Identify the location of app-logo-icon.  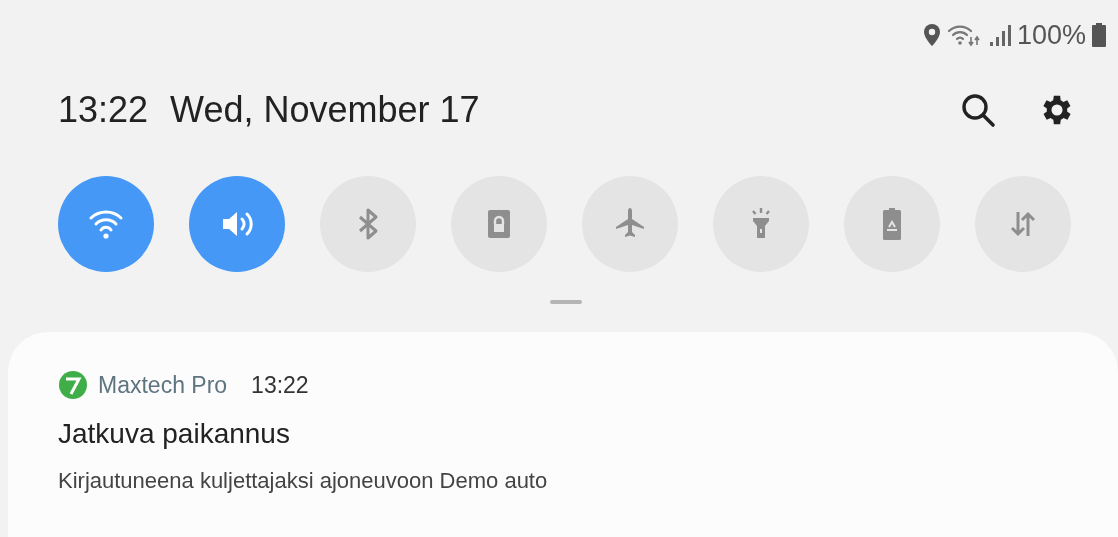
(73, 385).